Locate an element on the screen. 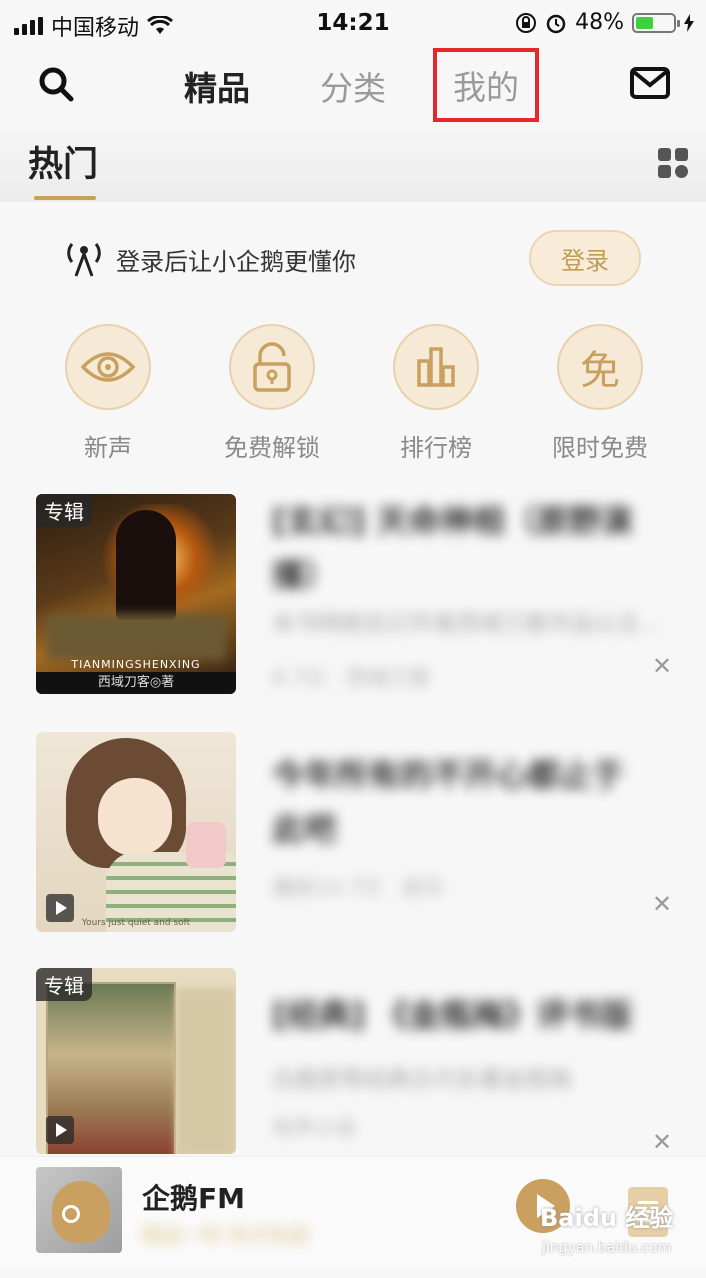  search-icon is located at coordinates (56, 84).